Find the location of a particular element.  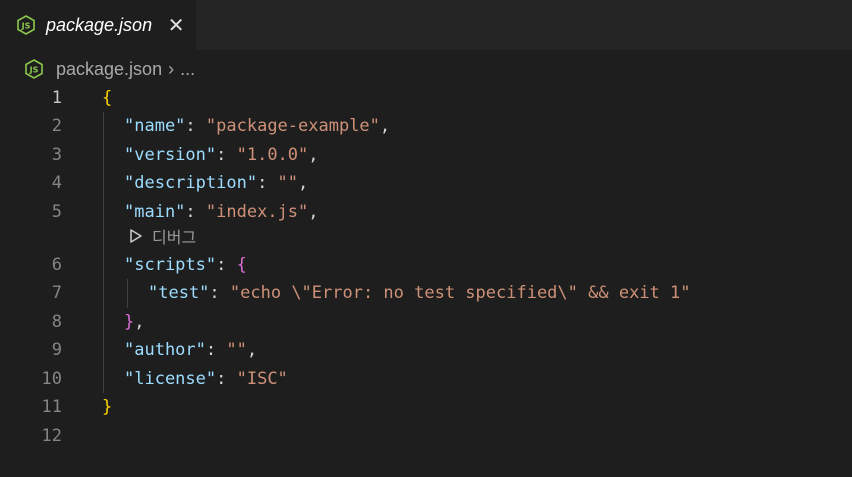

line-number: 2 is located at coordinates (56, 126).